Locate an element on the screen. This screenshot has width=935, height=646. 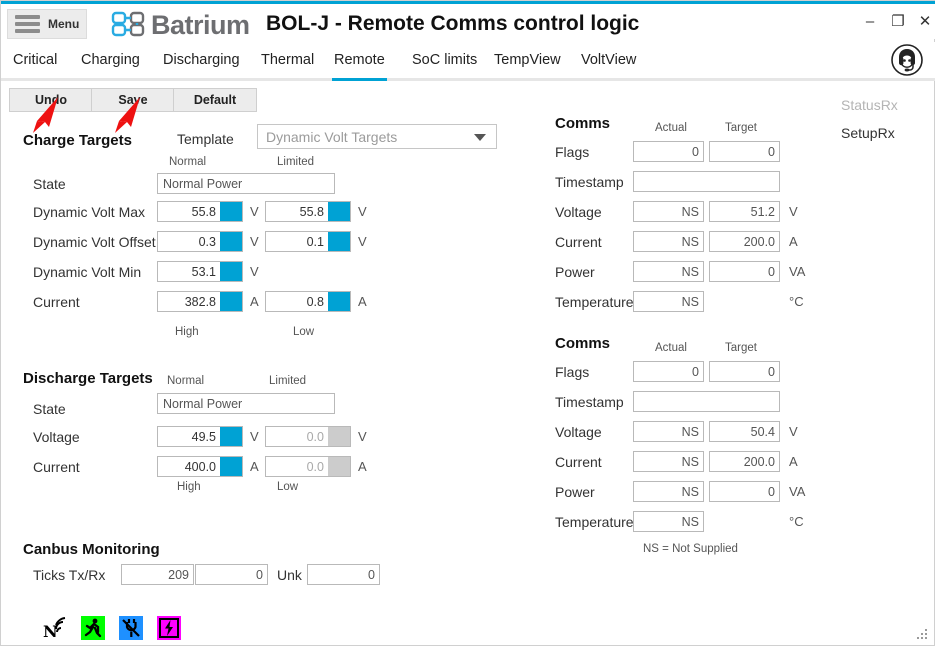
minimize-button: – is located at coordinates (870, 21).